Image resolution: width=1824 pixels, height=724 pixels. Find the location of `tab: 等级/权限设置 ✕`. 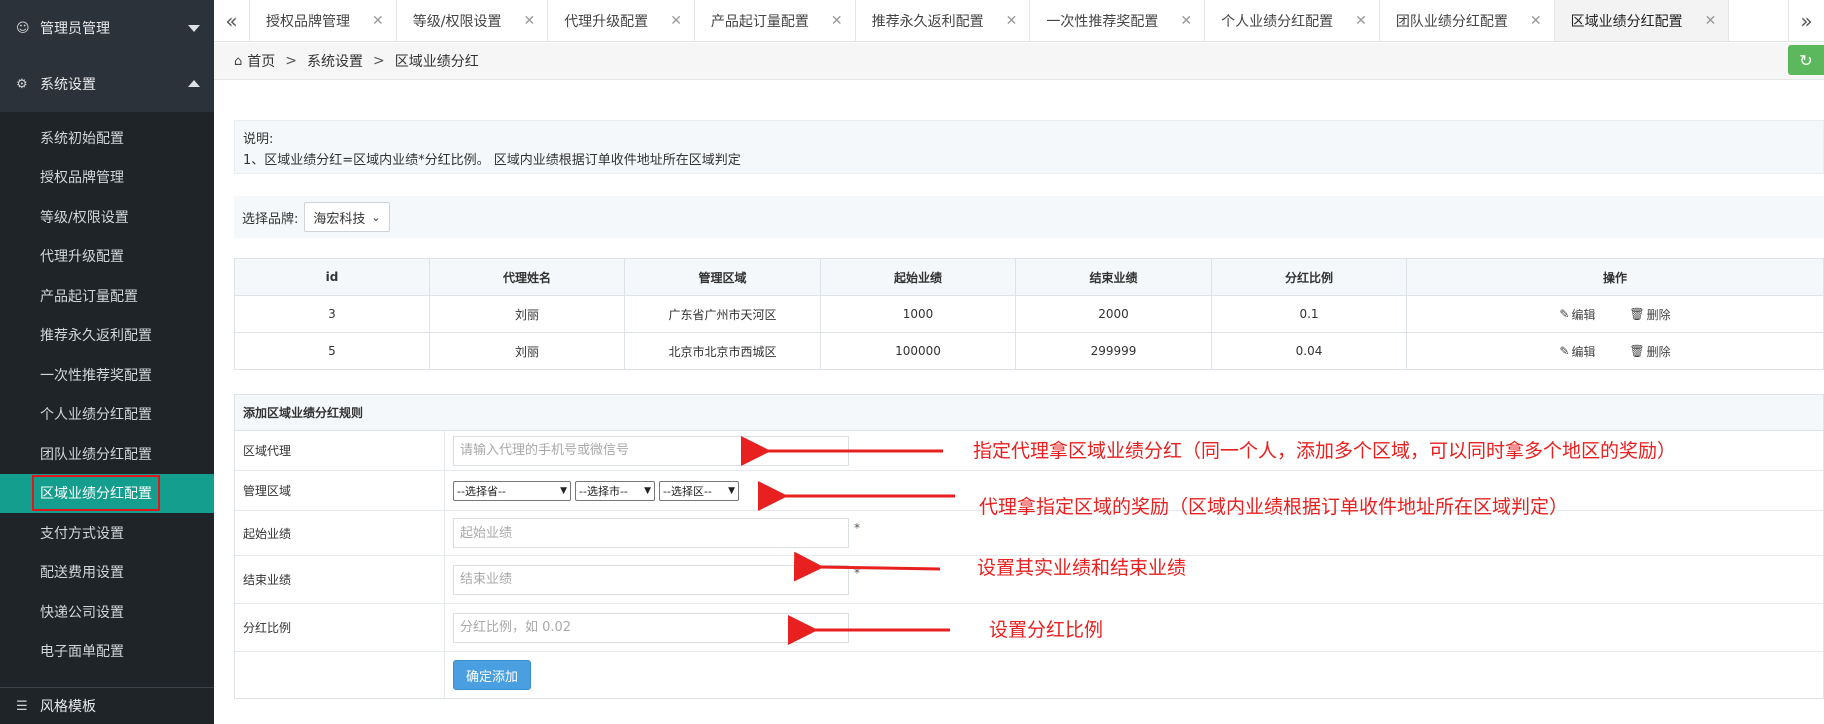

tab: 等级/权限设置 ✕ is located at coordinates (473, 20).